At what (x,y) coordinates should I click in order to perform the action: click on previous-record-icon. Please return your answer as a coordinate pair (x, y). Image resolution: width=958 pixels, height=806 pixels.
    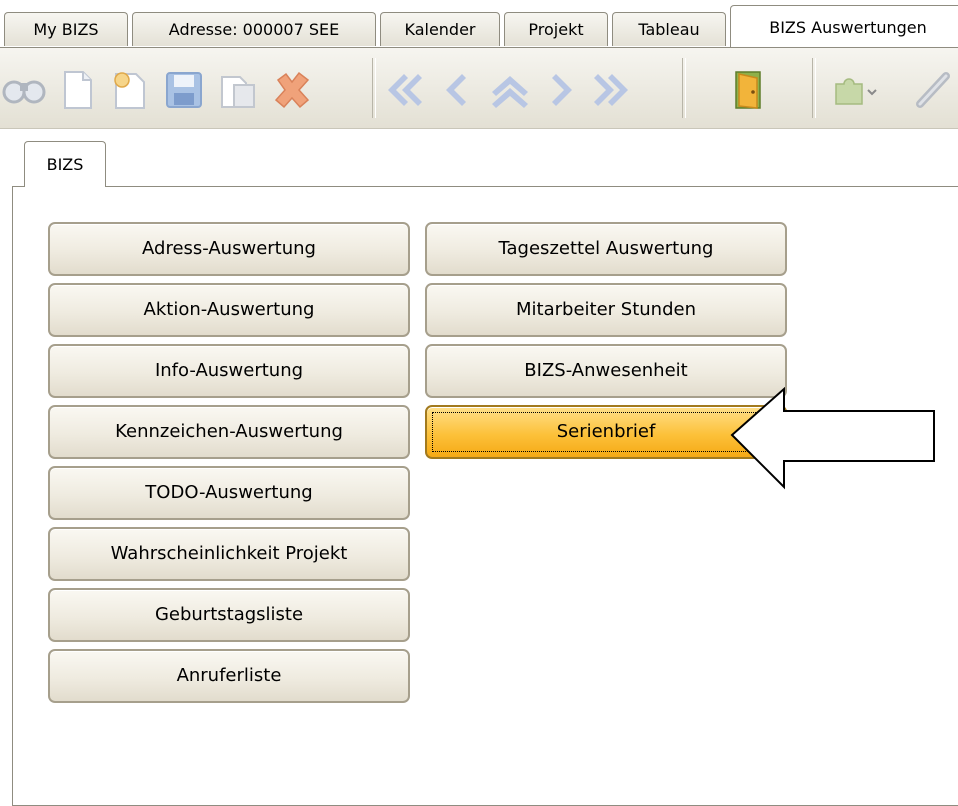
    Looking at the image, I should click on (456, 90).